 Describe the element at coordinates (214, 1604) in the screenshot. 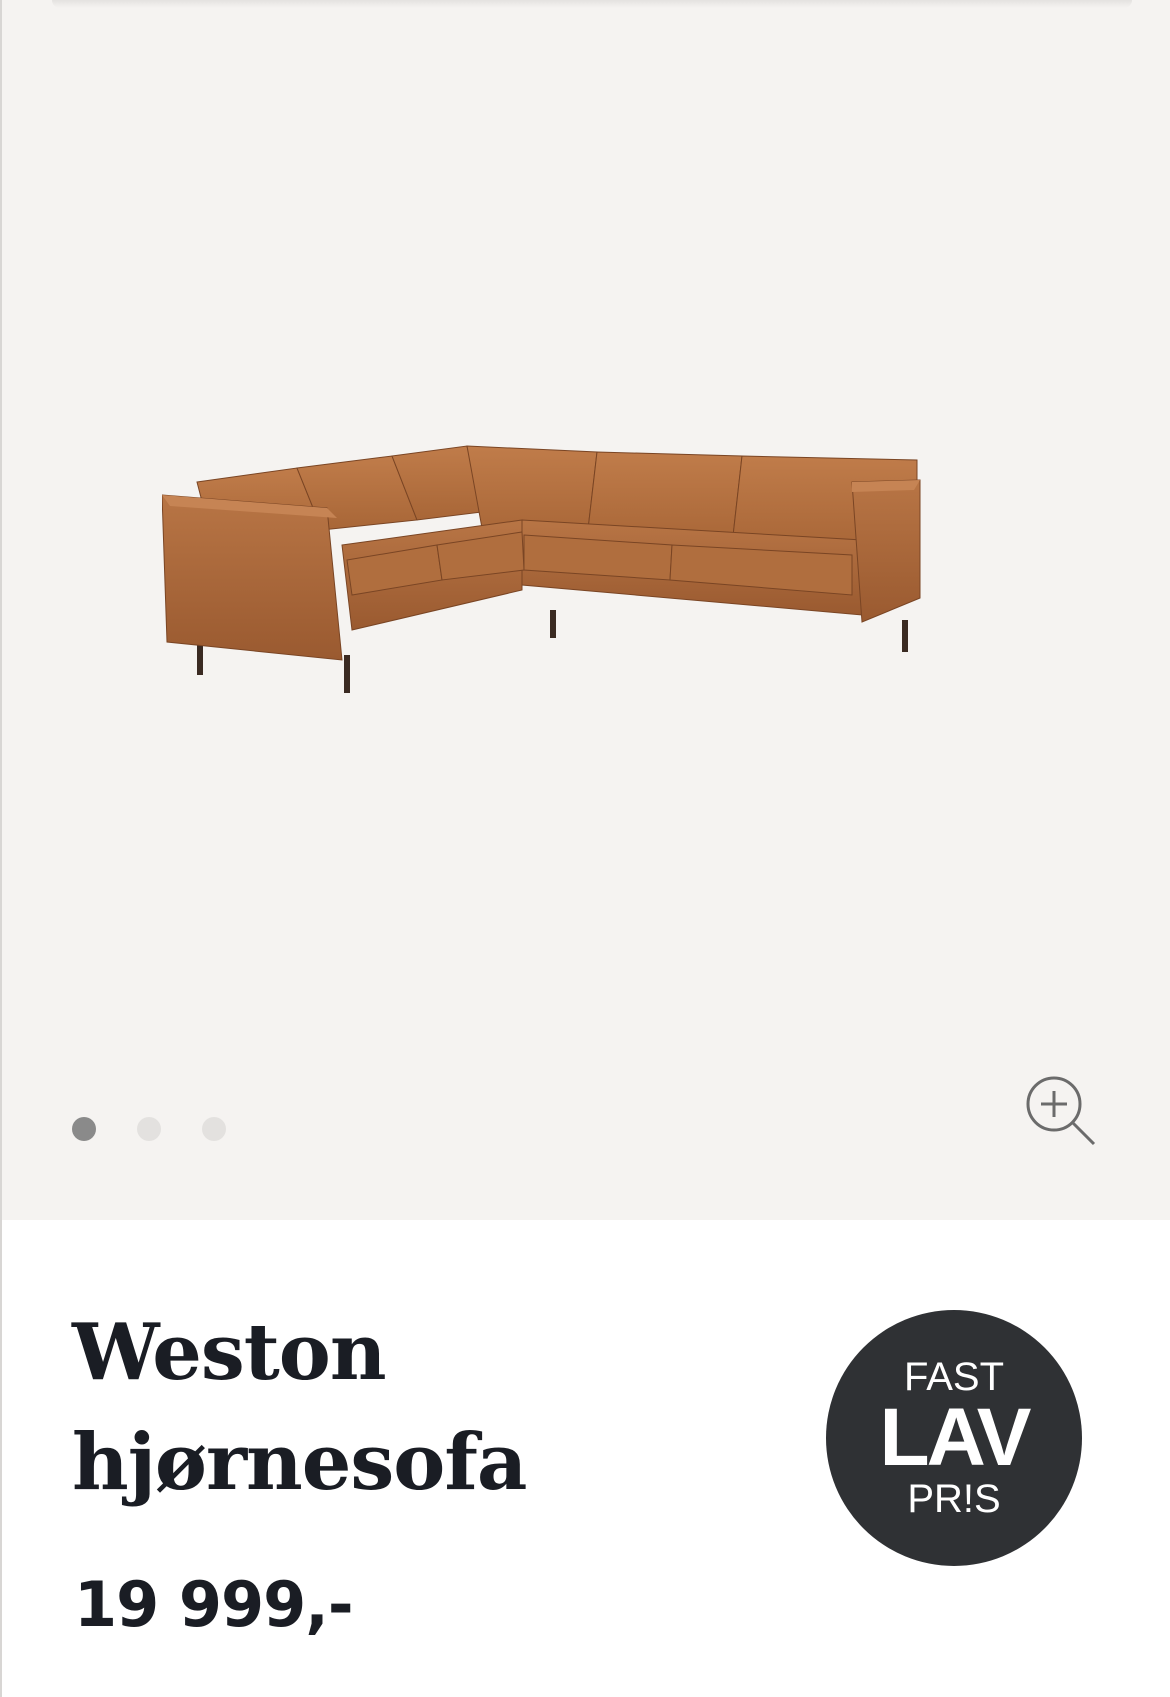

I see `product-price: 19 999,-` at that location.